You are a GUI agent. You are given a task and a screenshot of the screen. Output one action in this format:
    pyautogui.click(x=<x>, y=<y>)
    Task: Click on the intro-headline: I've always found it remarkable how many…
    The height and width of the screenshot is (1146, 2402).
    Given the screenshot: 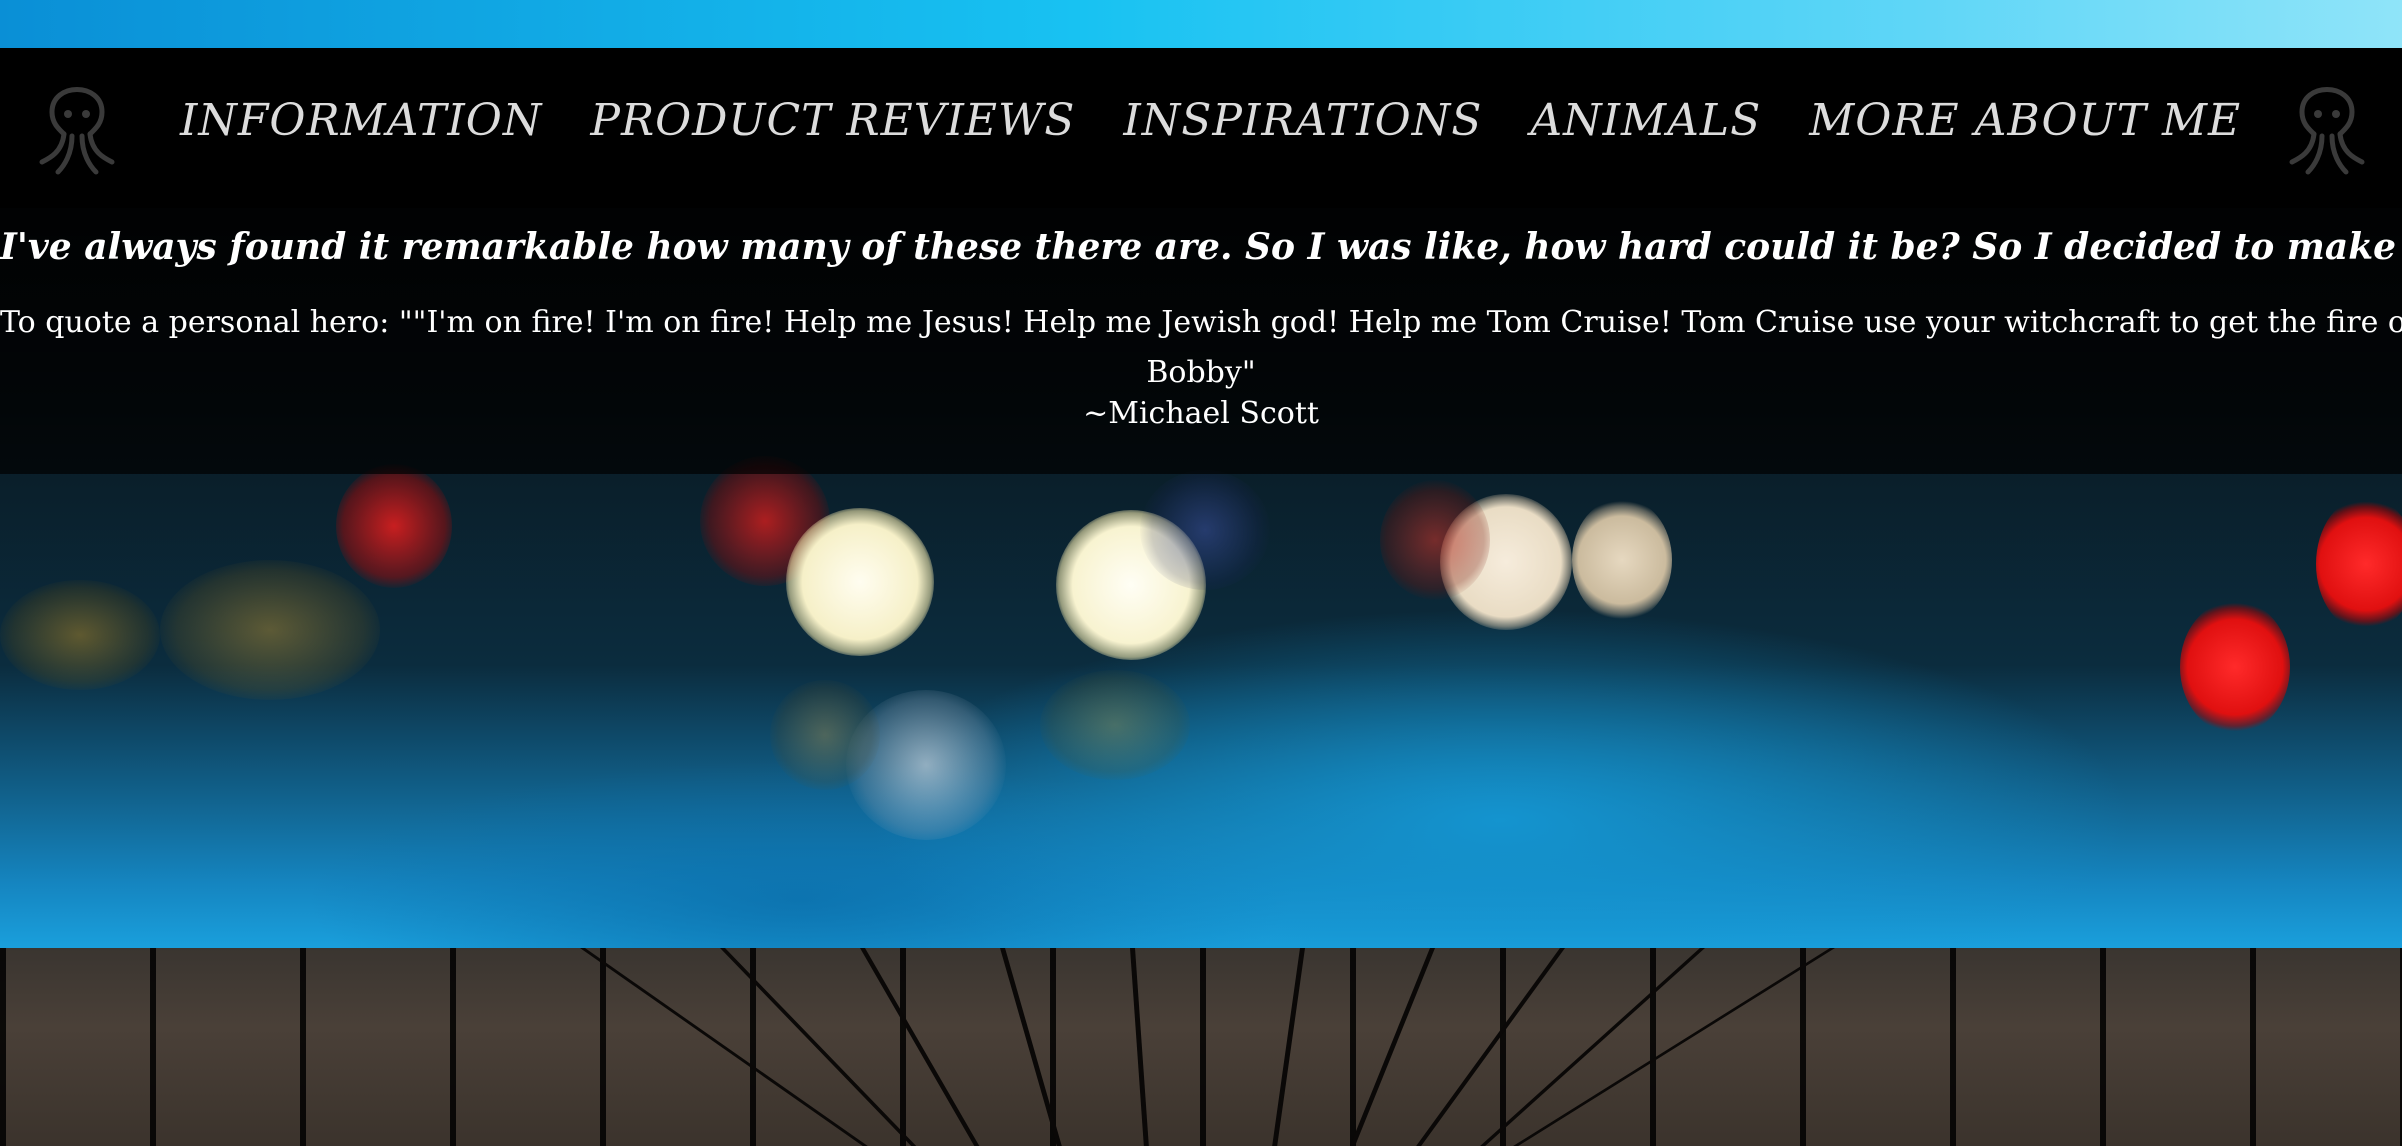 What is the action you would take?
    pyautogui.click(x=1201, y=247)
    